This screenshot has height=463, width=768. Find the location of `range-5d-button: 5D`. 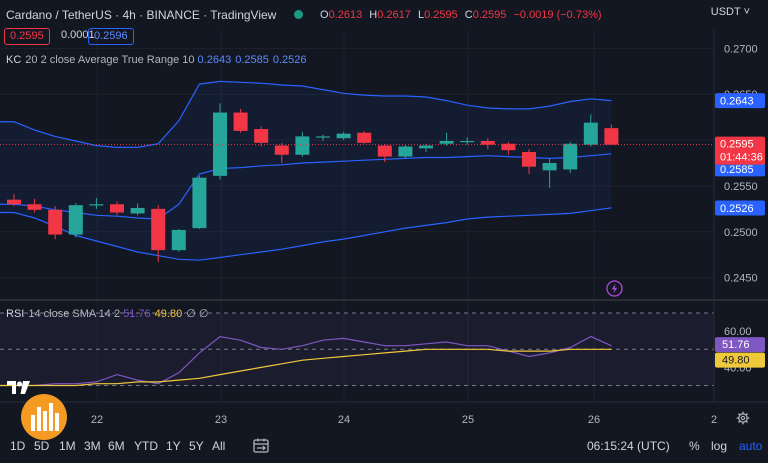

range-5d-button: 5D is located at coordinates (41, 446).